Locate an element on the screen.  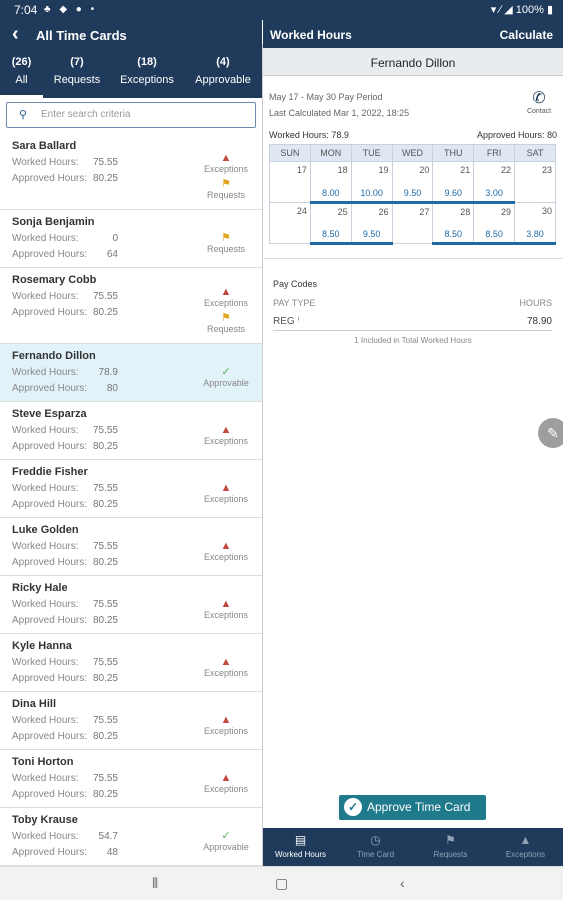
approve-time-card-button: ✓ Approve Time Card is located at coordinates (412, 807).